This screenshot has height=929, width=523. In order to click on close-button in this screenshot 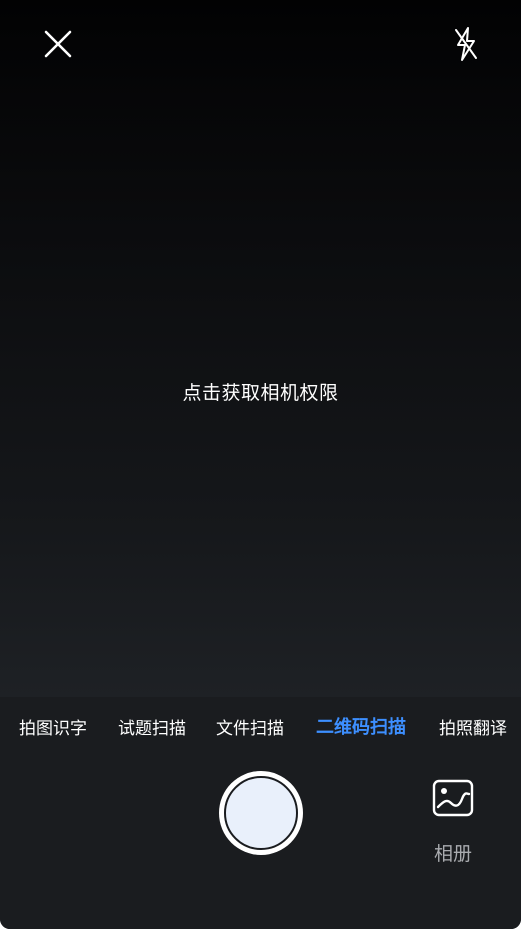, I will do `click(58, 44)`.